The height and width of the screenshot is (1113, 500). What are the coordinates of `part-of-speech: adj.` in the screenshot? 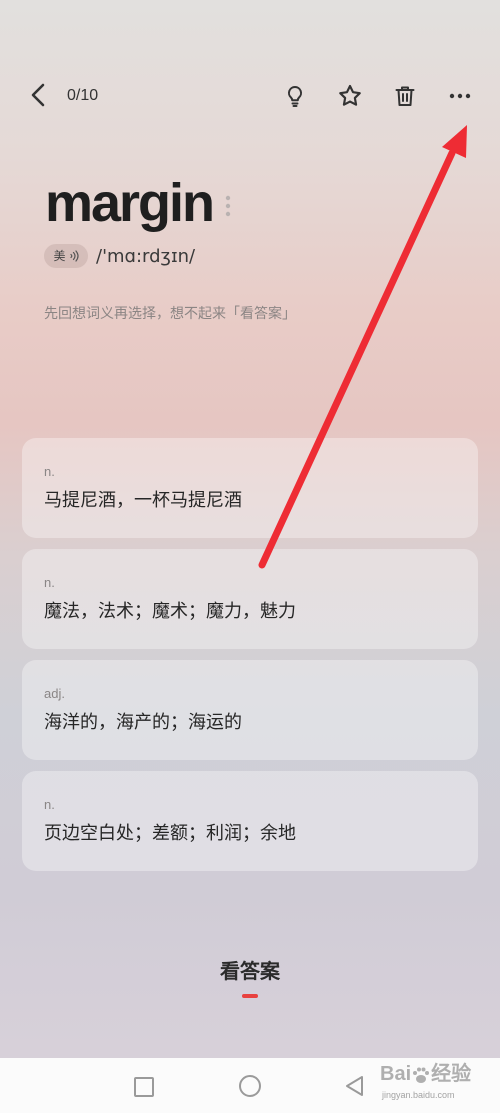 It's located at (54, 693).